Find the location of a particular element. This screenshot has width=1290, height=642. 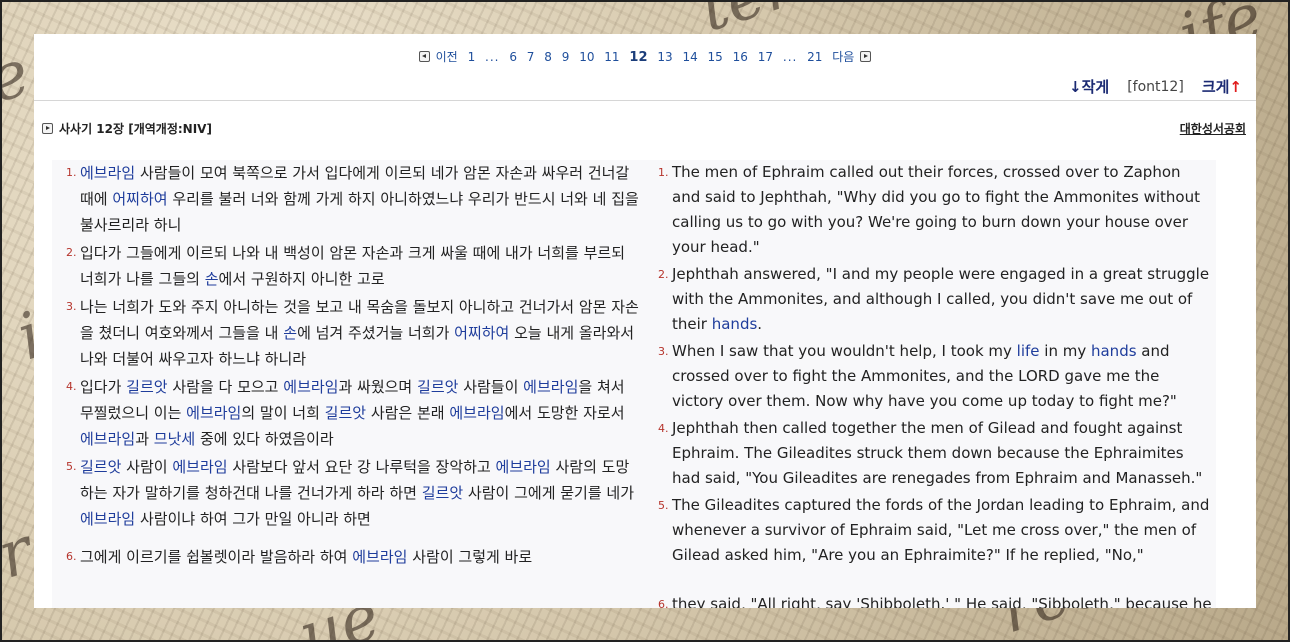

verse-text: 사람보다 앞서 요단 강 나루턱을 장악하고 is located at coordinates (361, 467).